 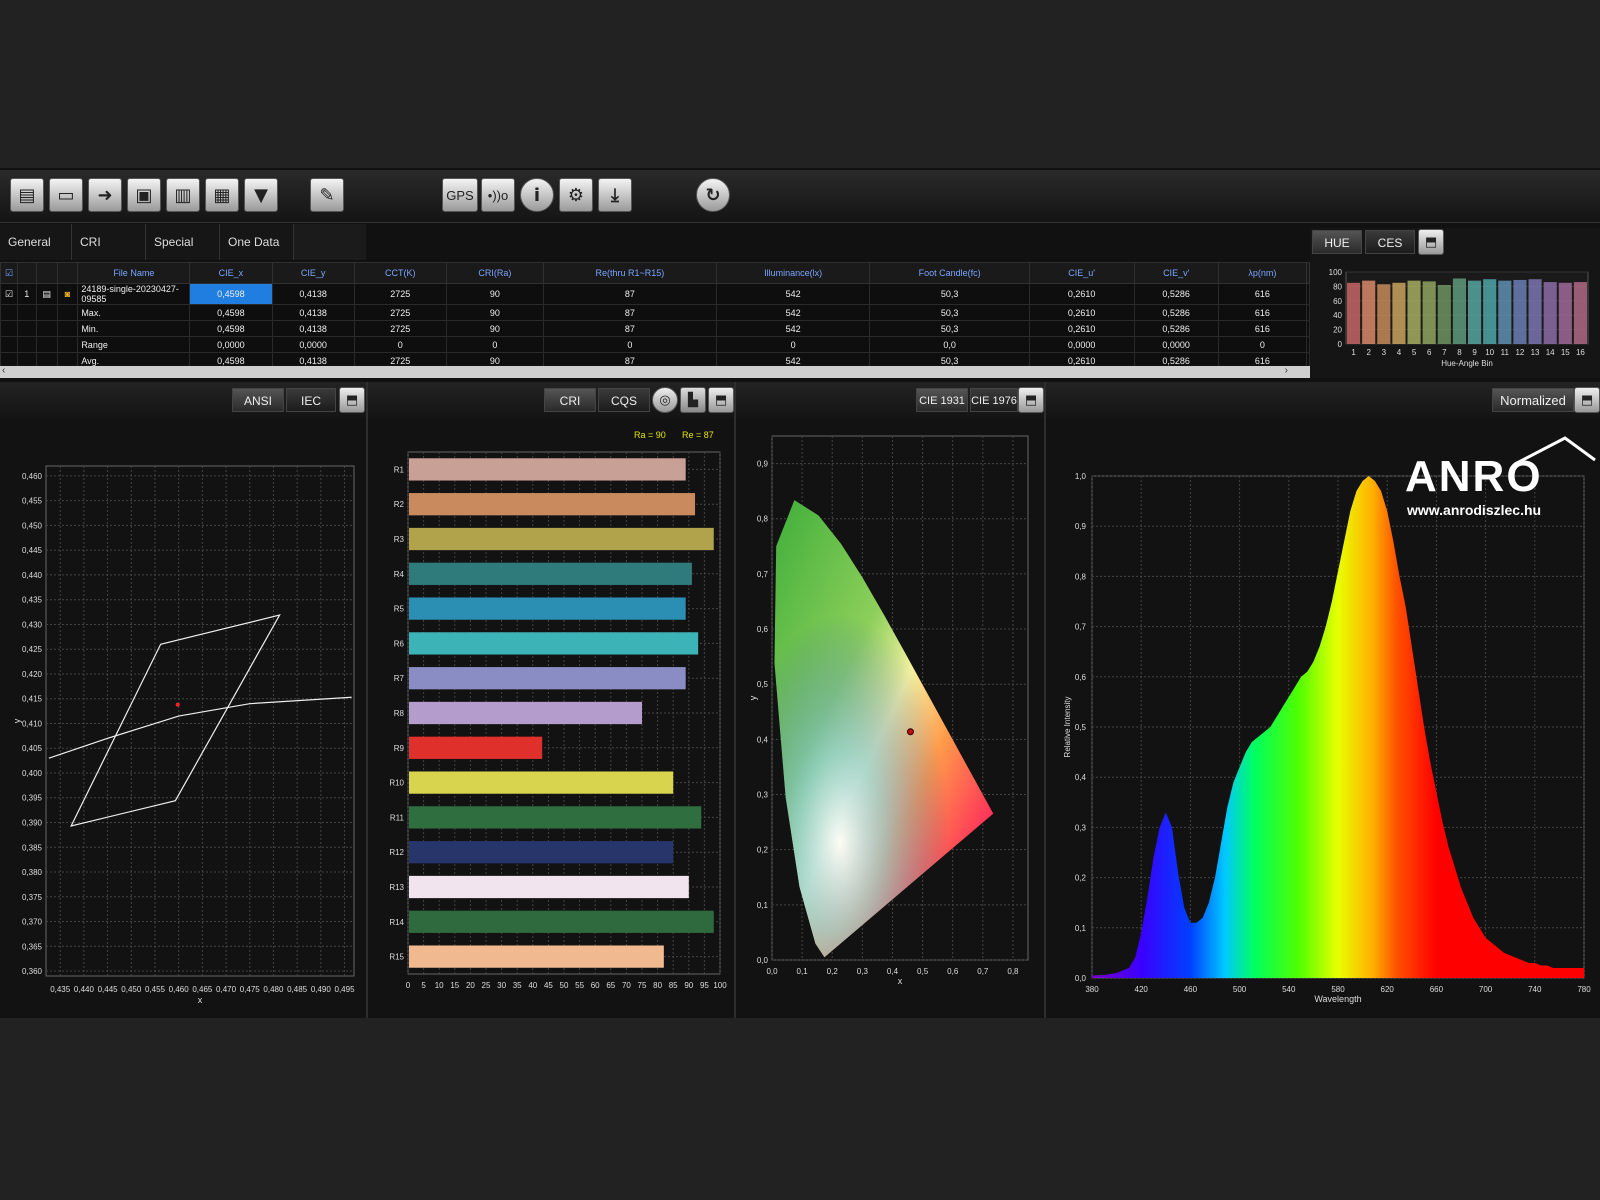 I want to click on print-icon: ▦, so click(x=222, y=195).